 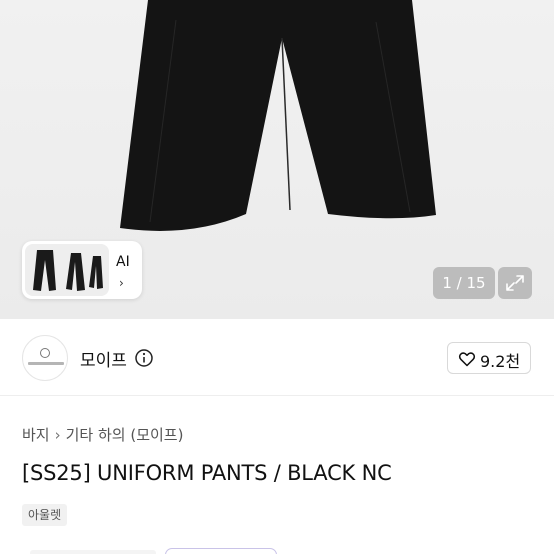 I want to click on like-button: 9.2천, so click(x=489, y=358).